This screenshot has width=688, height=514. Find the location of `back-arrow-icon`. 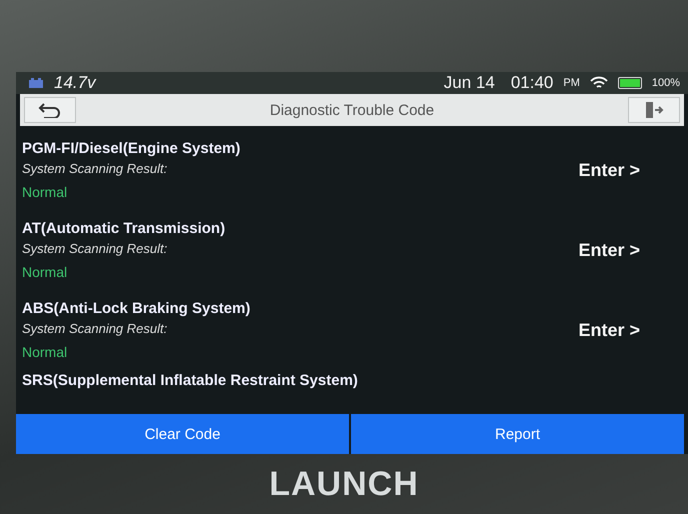

back-arrow-icon is located at coordinates (50, 110).